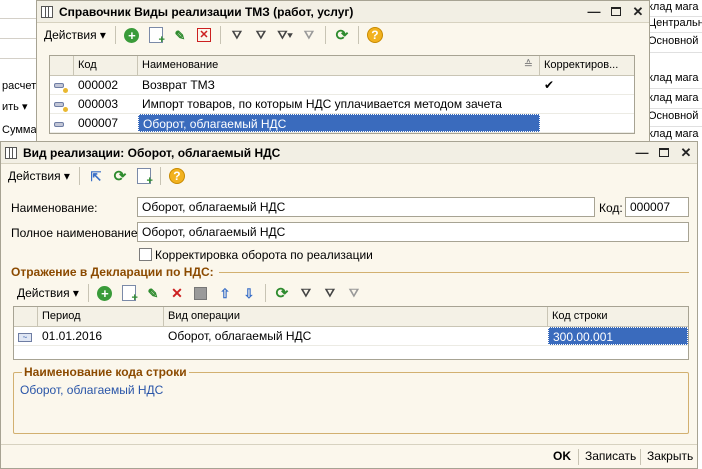 This screenshot has width=702, height=469. What do you see at coordinates (54, 208) in the screenshot?
I see `name-label: Наименование:` at bounding box center [54, 208].